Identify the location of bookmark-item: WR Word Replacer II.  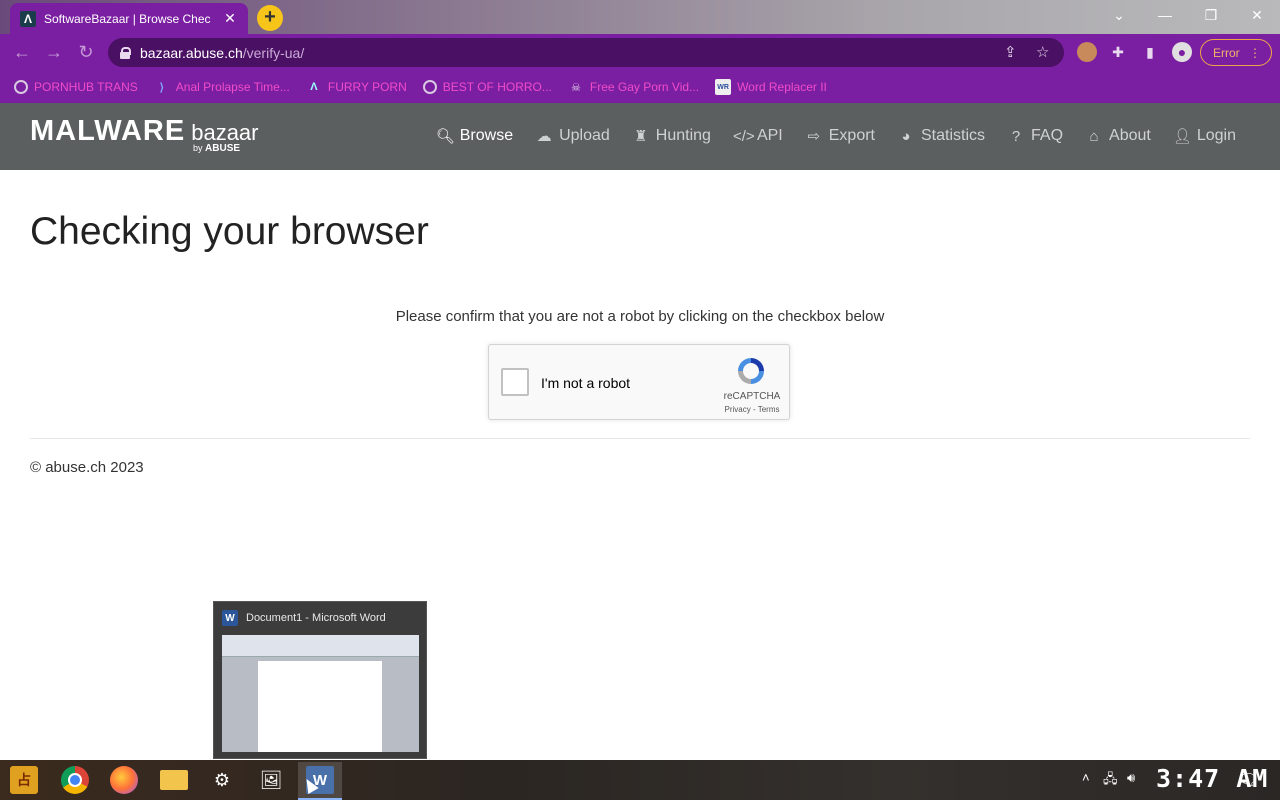
(771, 87).